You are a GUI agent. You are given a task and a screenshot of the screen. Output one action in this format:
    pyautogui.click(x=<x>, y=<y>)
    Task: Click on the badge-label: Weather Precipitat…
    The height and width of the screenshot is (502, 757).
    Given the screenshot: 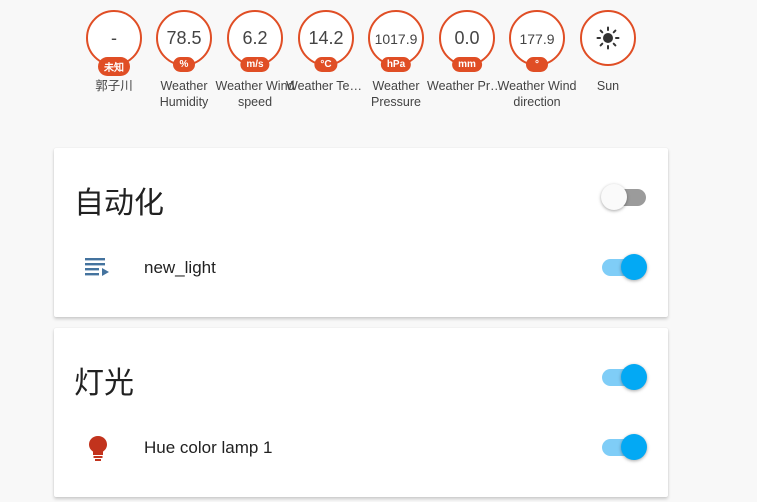 What is the action you would take?
    pyautogui.click(x=467, y=86)
    